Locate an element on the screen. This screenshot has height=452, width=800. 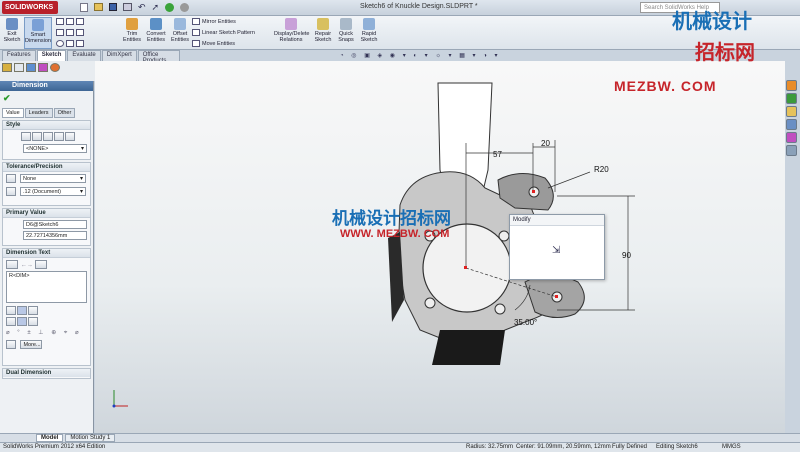
offset-entities-button: Offset Entities is located at coordinates (180, 33).